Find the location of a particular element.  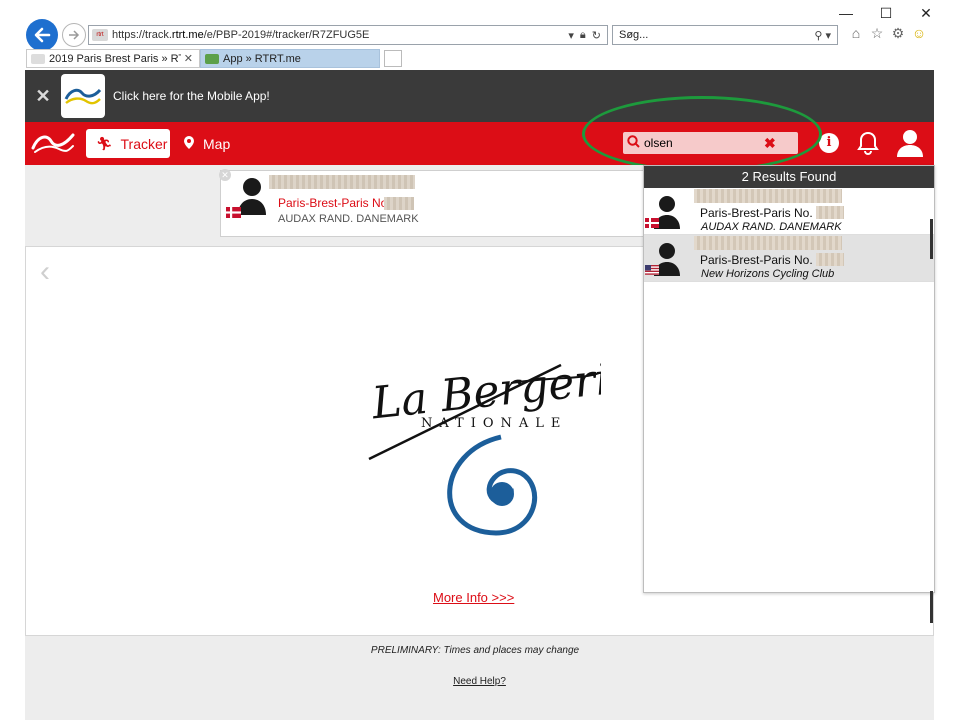

mobile-app-banner: ✕ Click here for the Mobile App! is located at coordinates (479, 96).